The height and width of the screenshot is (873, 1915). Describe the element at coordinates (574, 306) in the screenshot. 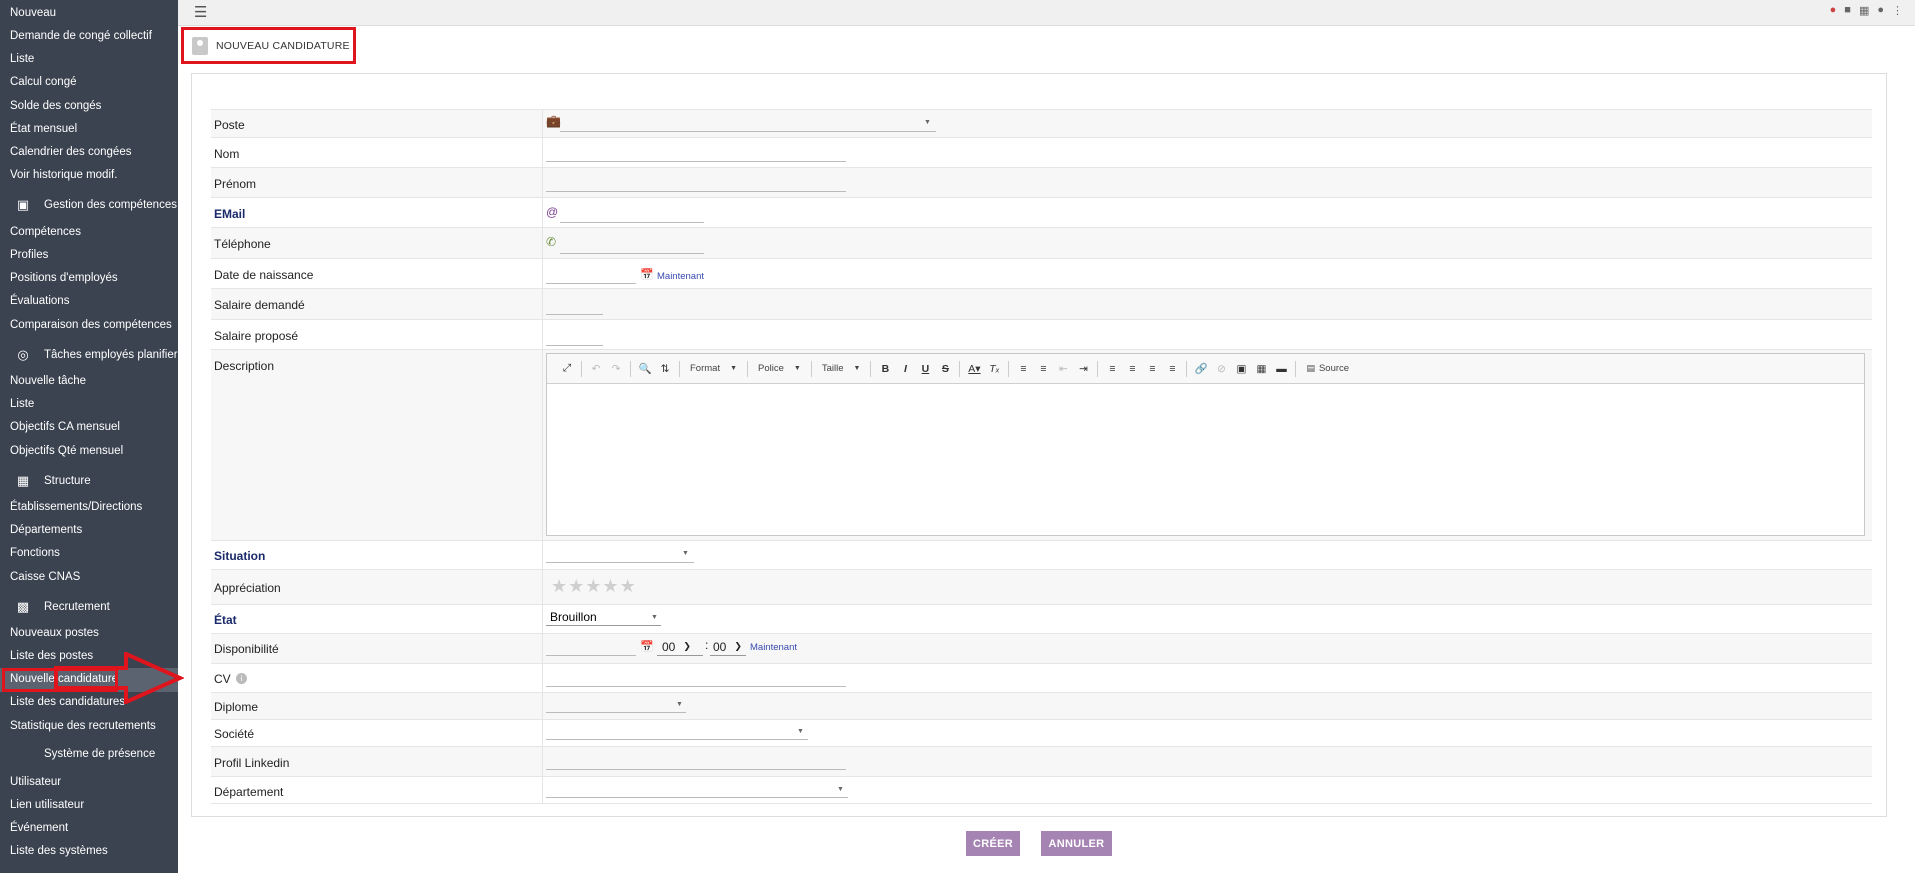

I see `salaire-demande-input` at that location.